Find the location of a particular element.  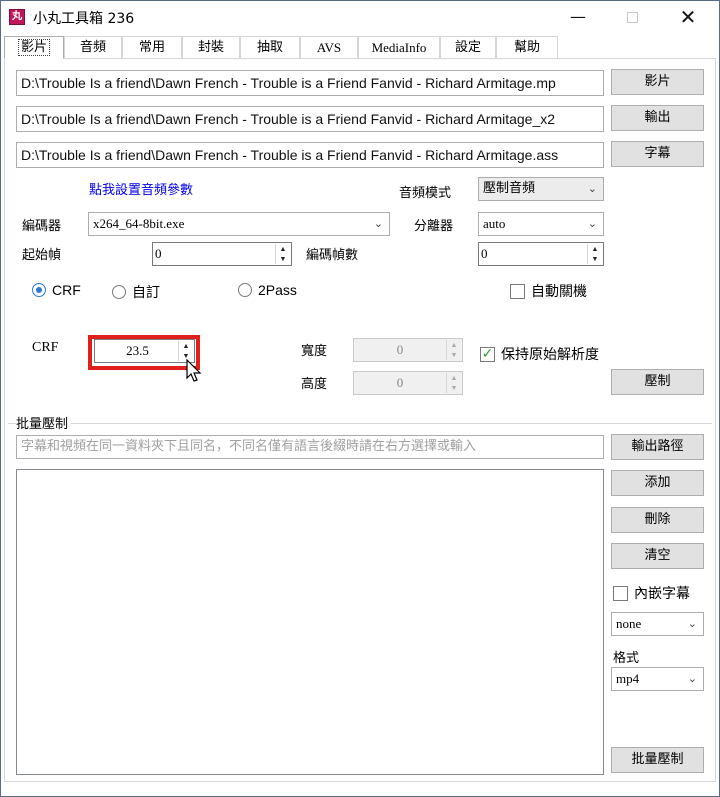

demuxer-label: 分離器 is located at coordinates (434, 226).